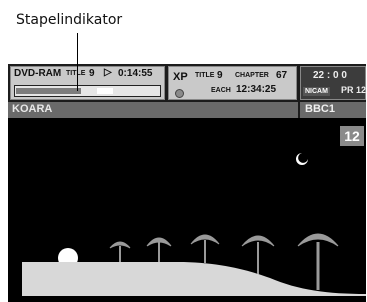 The height and width of the screenshot is (302, 367). I want to click on subtitle-bar: KOARA, so click(153, 110).